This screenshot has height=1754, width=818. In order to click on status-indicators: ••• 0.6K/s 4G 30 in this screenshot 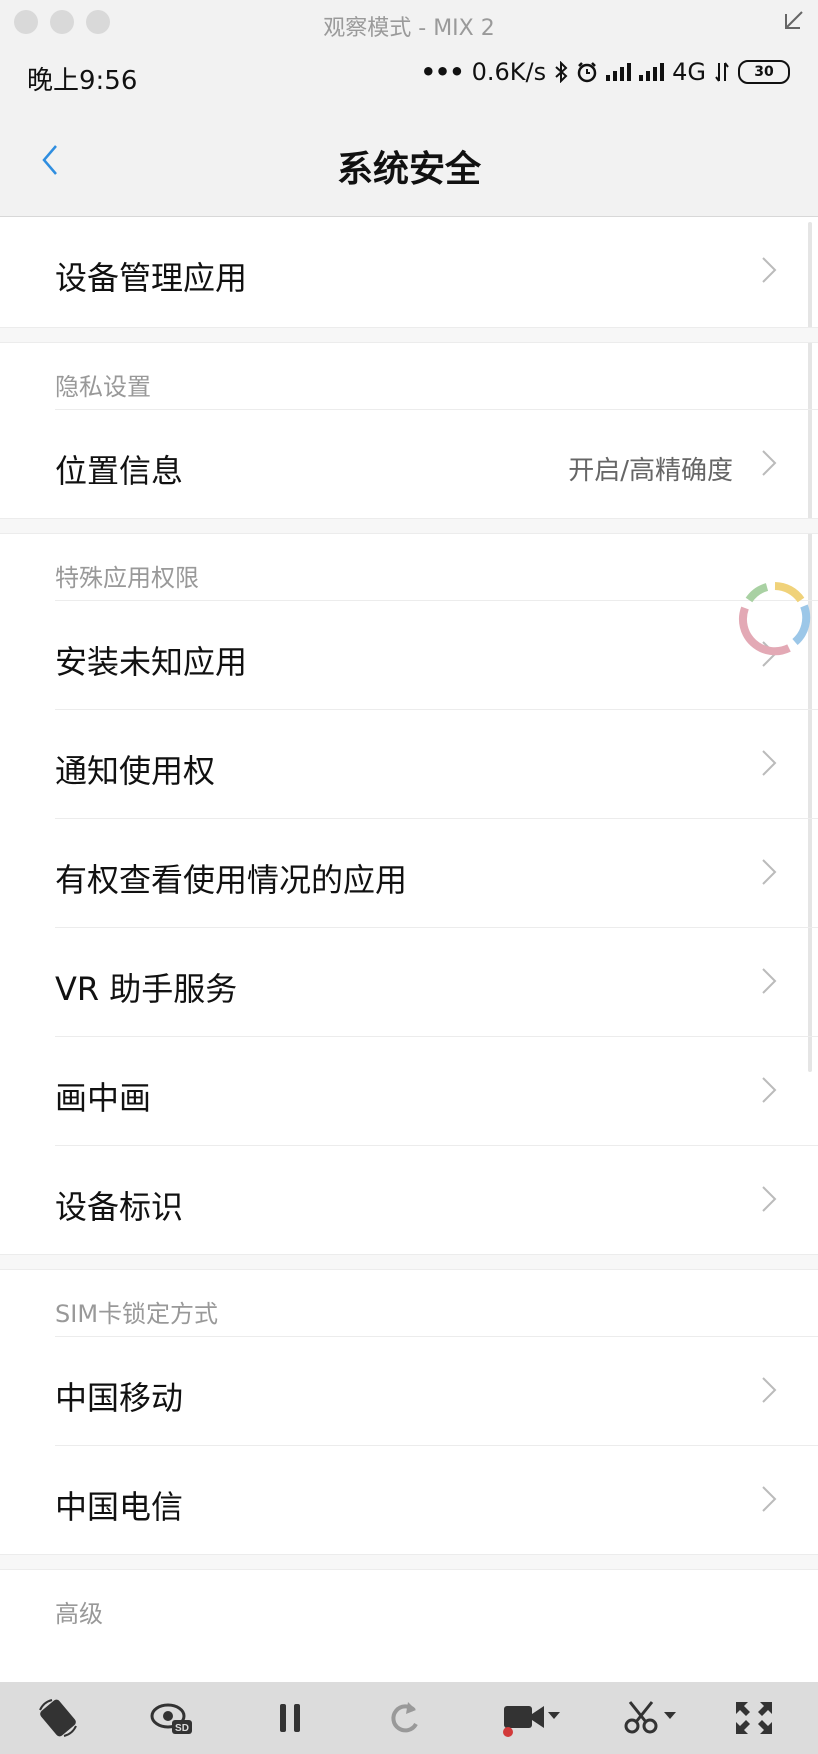, I will do `click(605, 72)`.